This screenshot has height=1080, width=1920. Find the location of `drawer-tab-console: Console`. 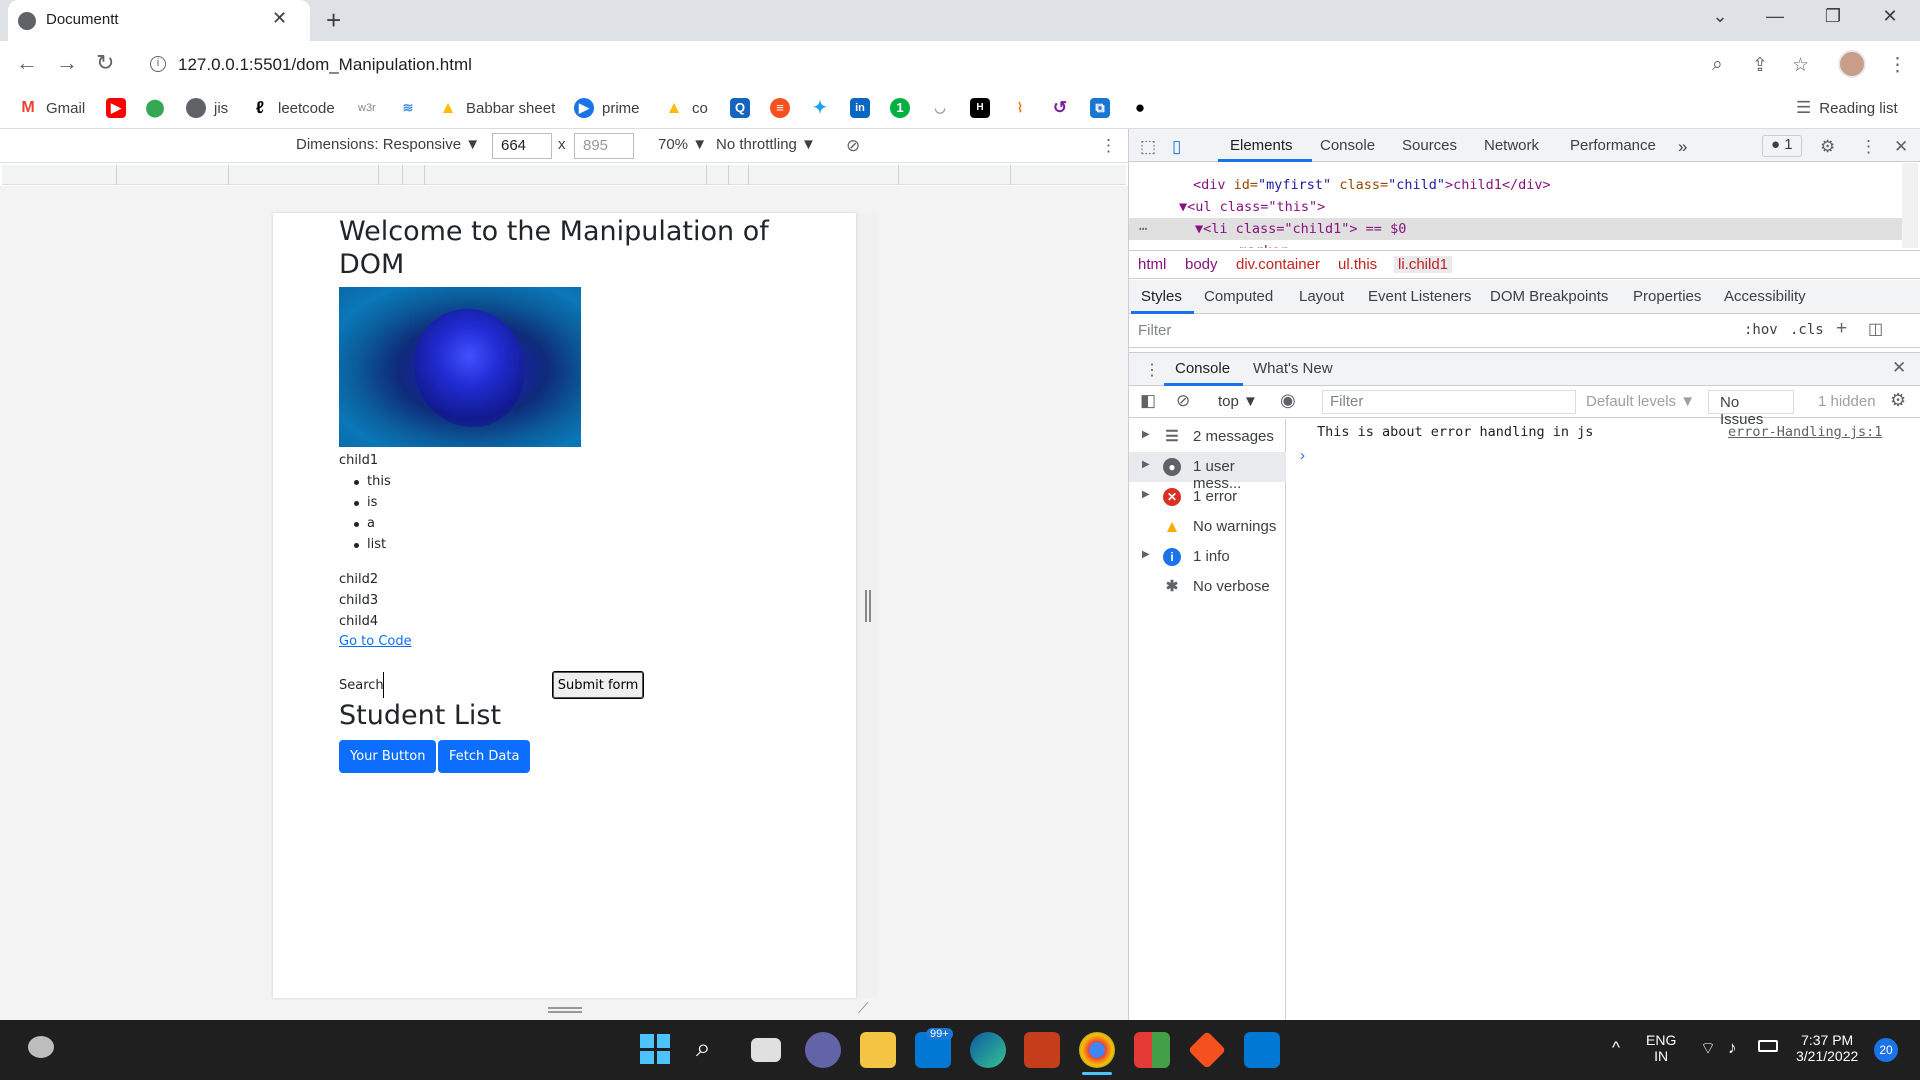

drawer-tab-console: Console is located at coordinates (1202, 368).